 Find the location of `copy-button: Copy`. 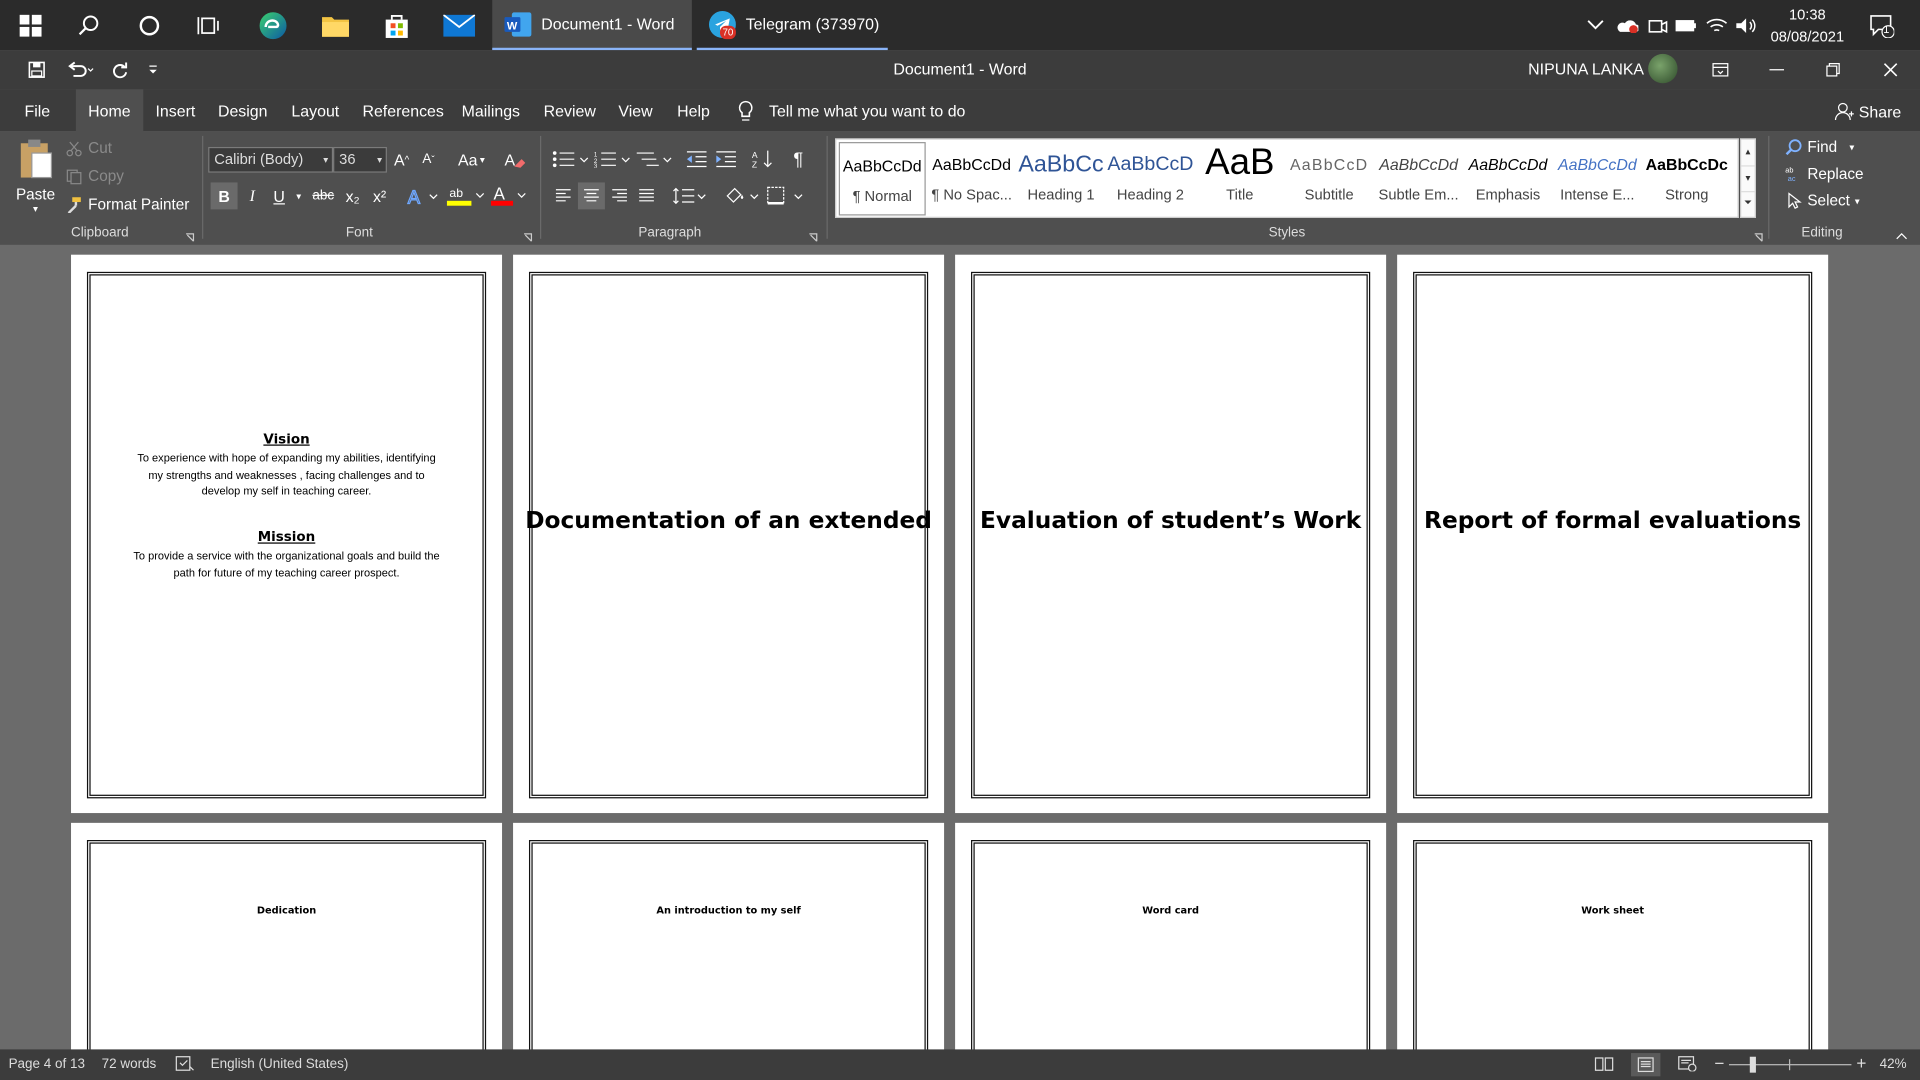

copy-button: Copy is located at coordinates (95, 176).